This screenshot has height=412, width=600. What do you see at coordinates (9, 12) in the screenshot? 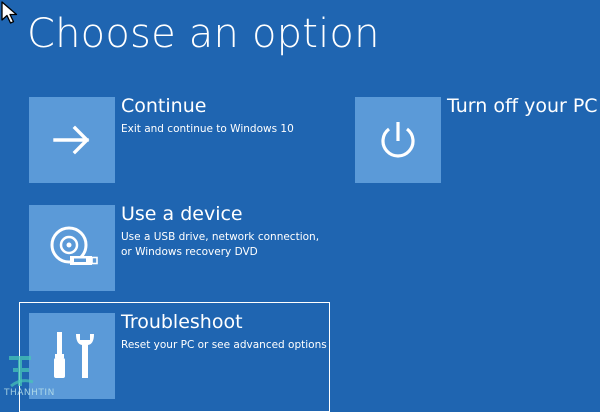
I see `mouse-pointer-icon` at bounding box center [9, 12].